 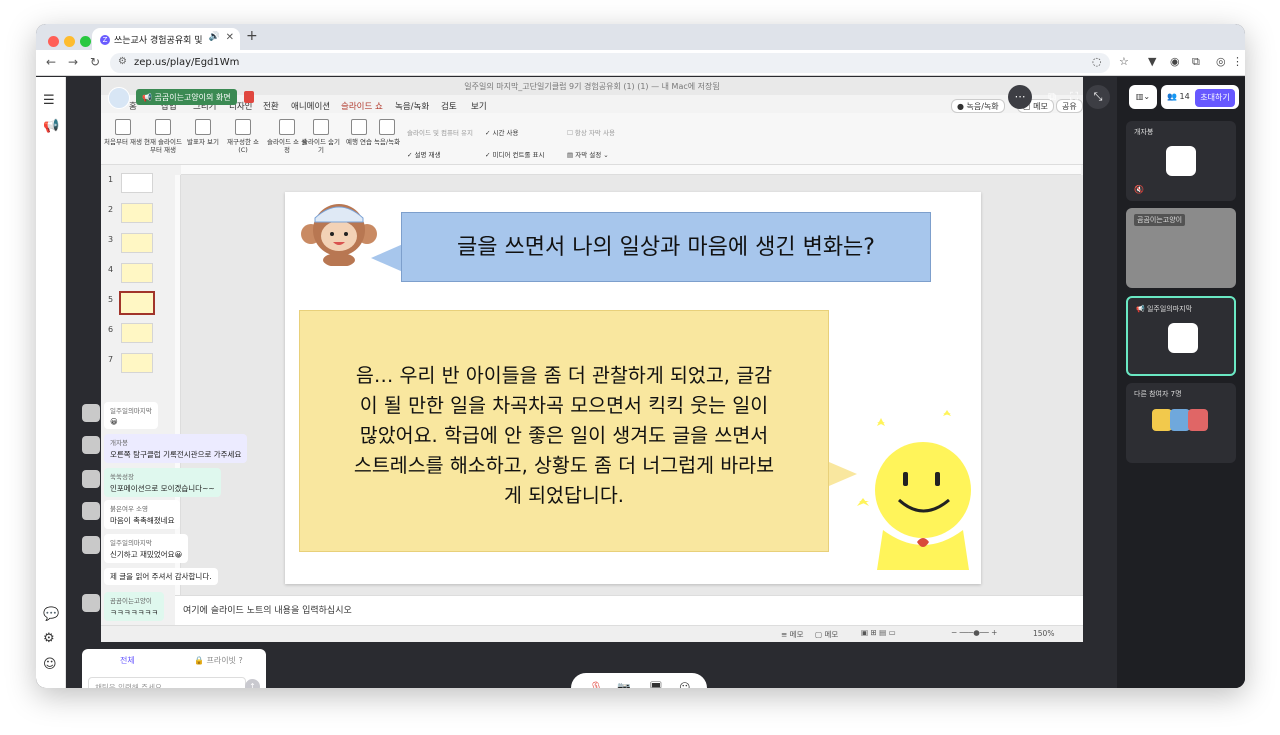 I want to click on layout-toggle-icon: ▥⌄, so click(x=1143, y=97).